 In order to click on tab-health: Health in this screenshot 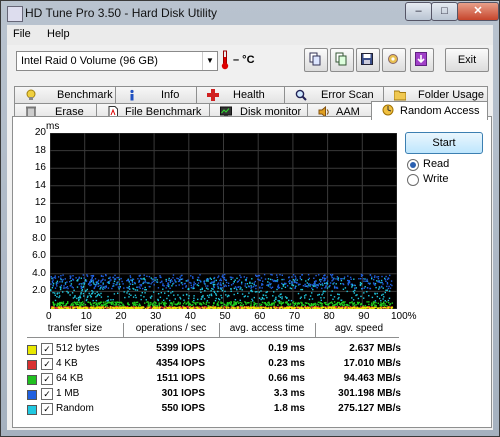, I will do `click(241, 94)`.